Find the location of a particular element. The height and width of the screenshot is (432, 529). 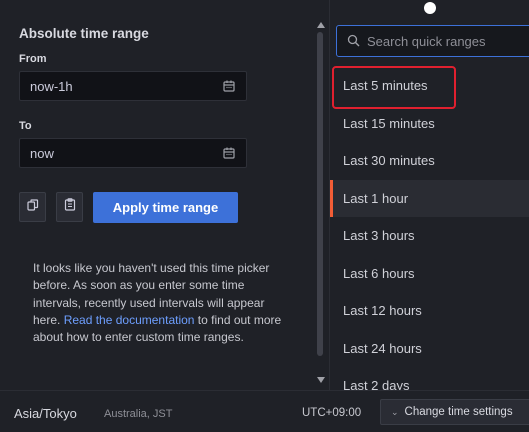

timezone-name: Asia/Tokyo is located at coordinates (45, 413).